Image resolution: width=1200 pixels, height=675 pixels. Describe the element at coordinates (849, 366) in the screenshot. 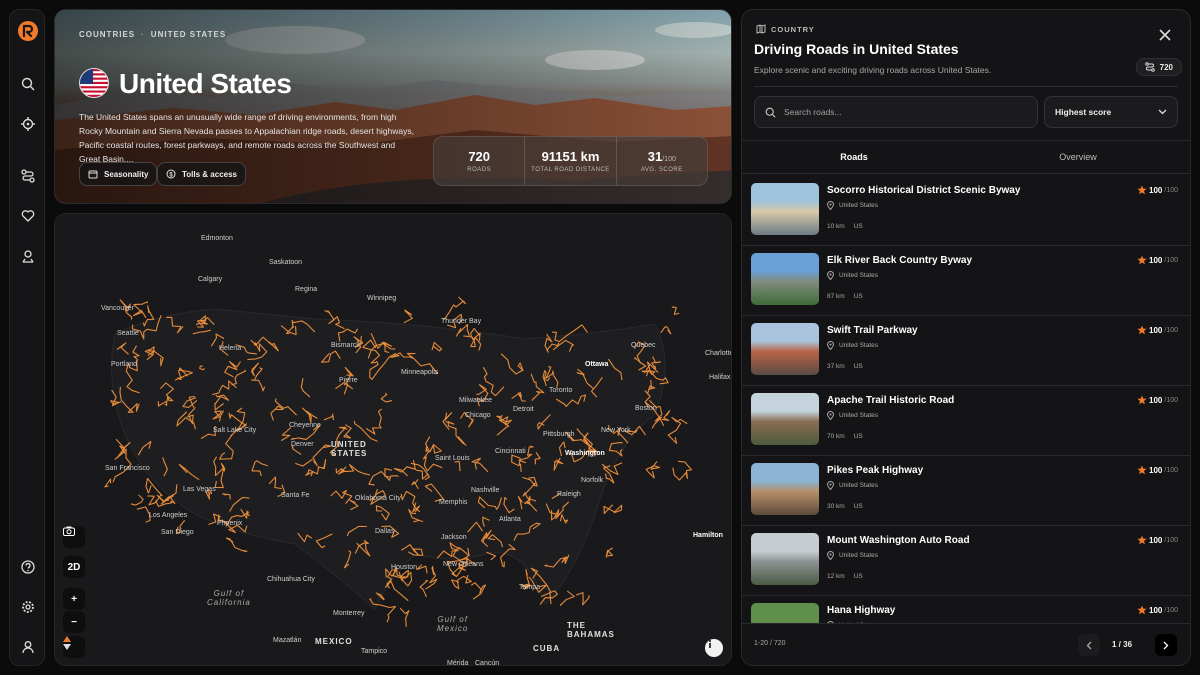

I see `road-meta: 37 km US` at that location.